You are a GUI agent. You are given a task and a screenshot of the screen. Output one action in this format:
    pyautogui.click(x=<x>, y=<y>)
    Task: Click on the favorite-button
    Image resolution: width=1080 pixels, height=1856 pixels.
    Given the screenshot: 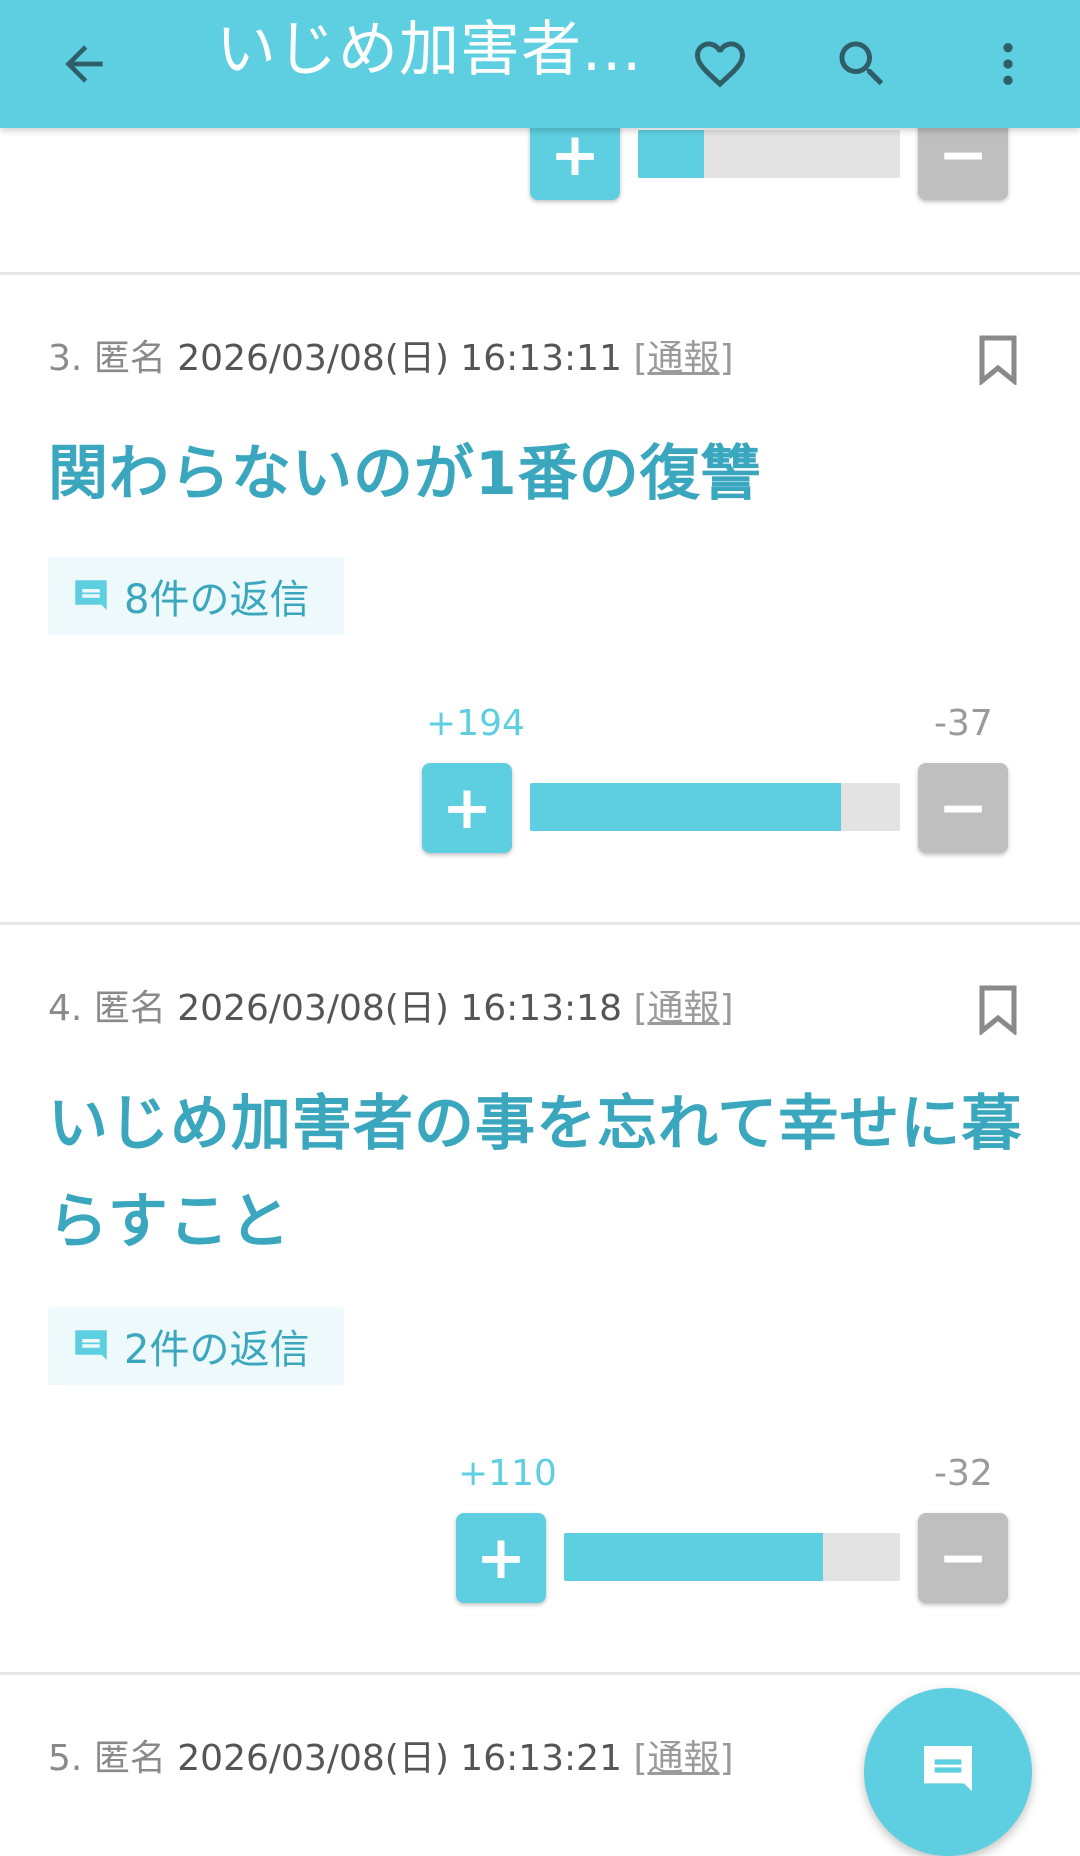 What is the action you would take?
    pyautogui.click(x=720, y=64)
    